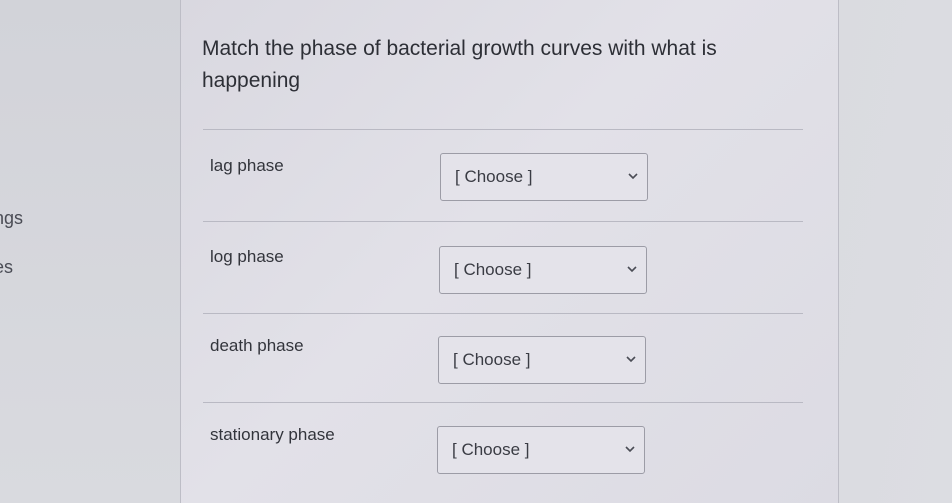 This screenshot has width=952, height=503. What do you see at coordinates (247, 165) in the screenshot?
I see `match-prompt-lag-phase: lag phase` at bounding box center [247, 165].